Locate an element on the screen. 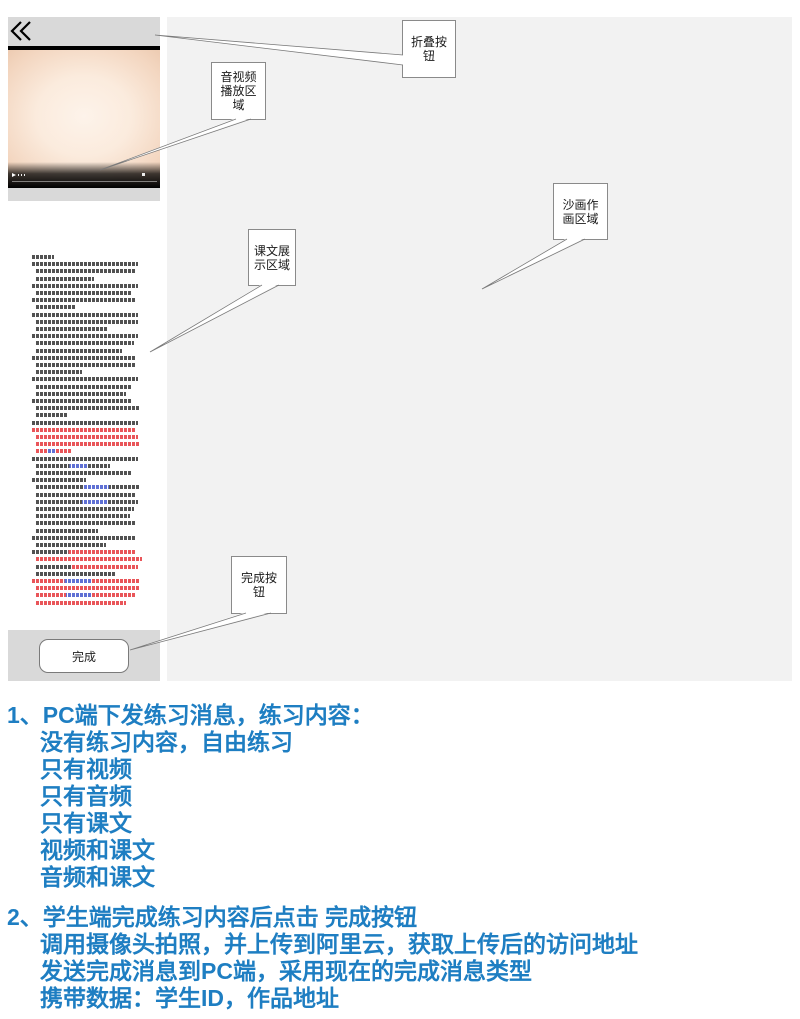  note-heading: 2、学生端完成练习内容后点击 完成按钮 is located at coordinates (212, 917).